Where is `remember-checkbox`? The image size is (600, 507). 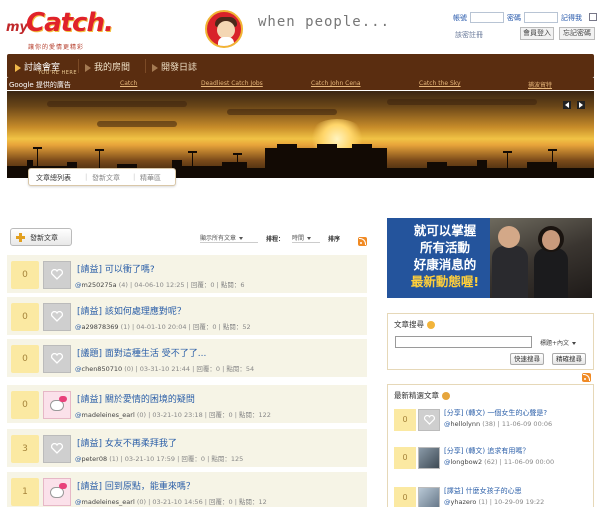 remember-checkbox is located at coordinates (593, 17).